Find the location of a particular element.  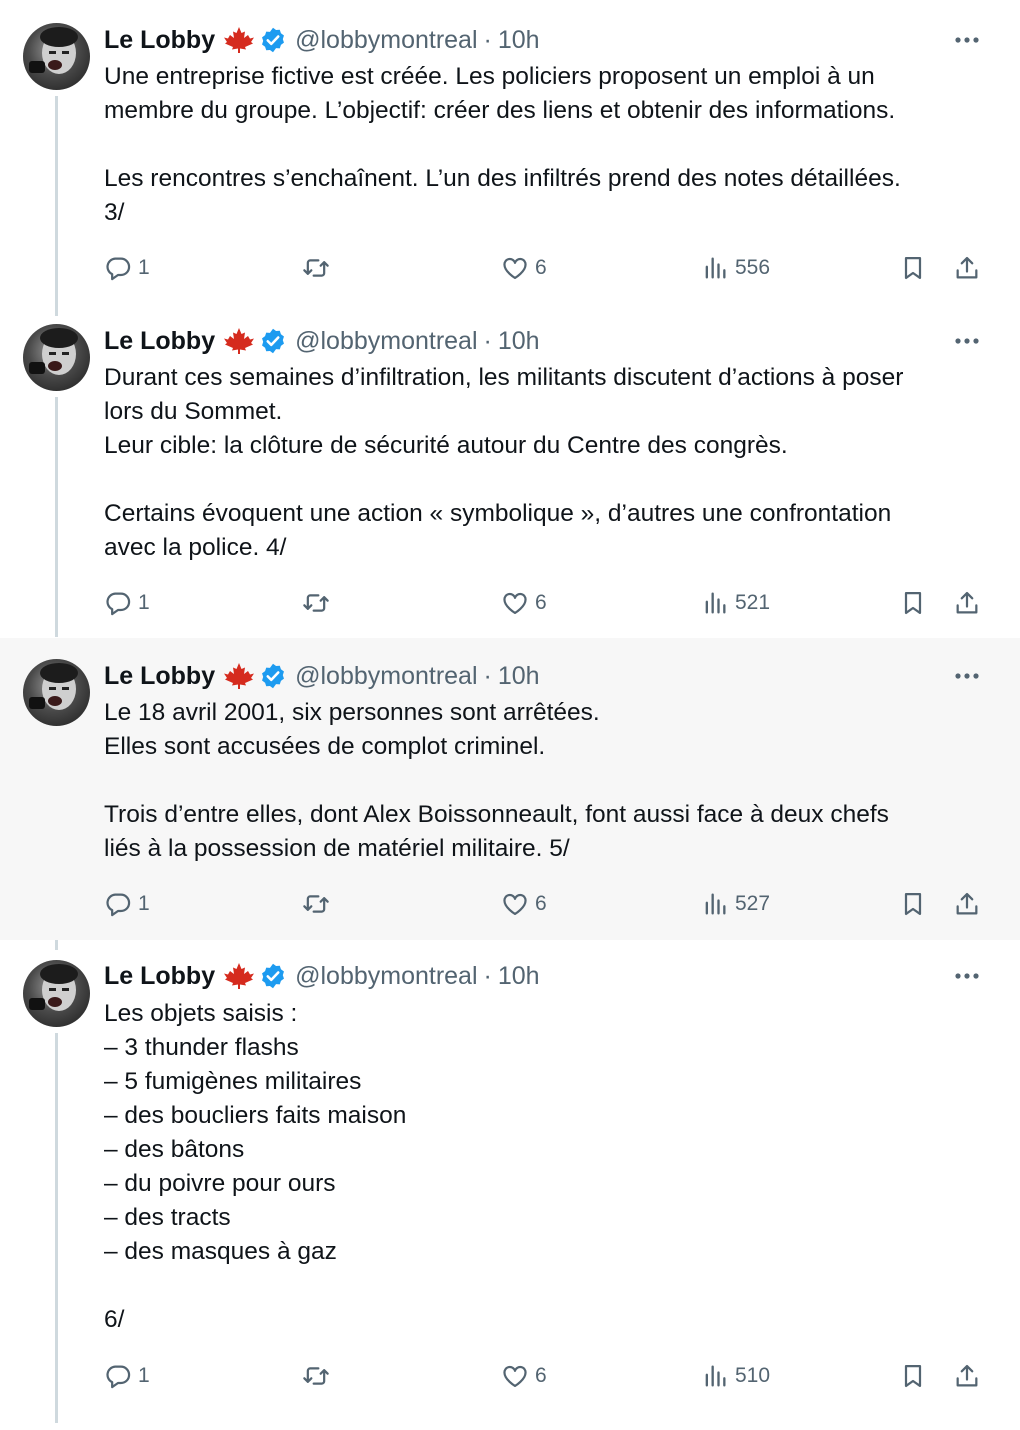

views-count: 556 is located at coordinates (753, 267).